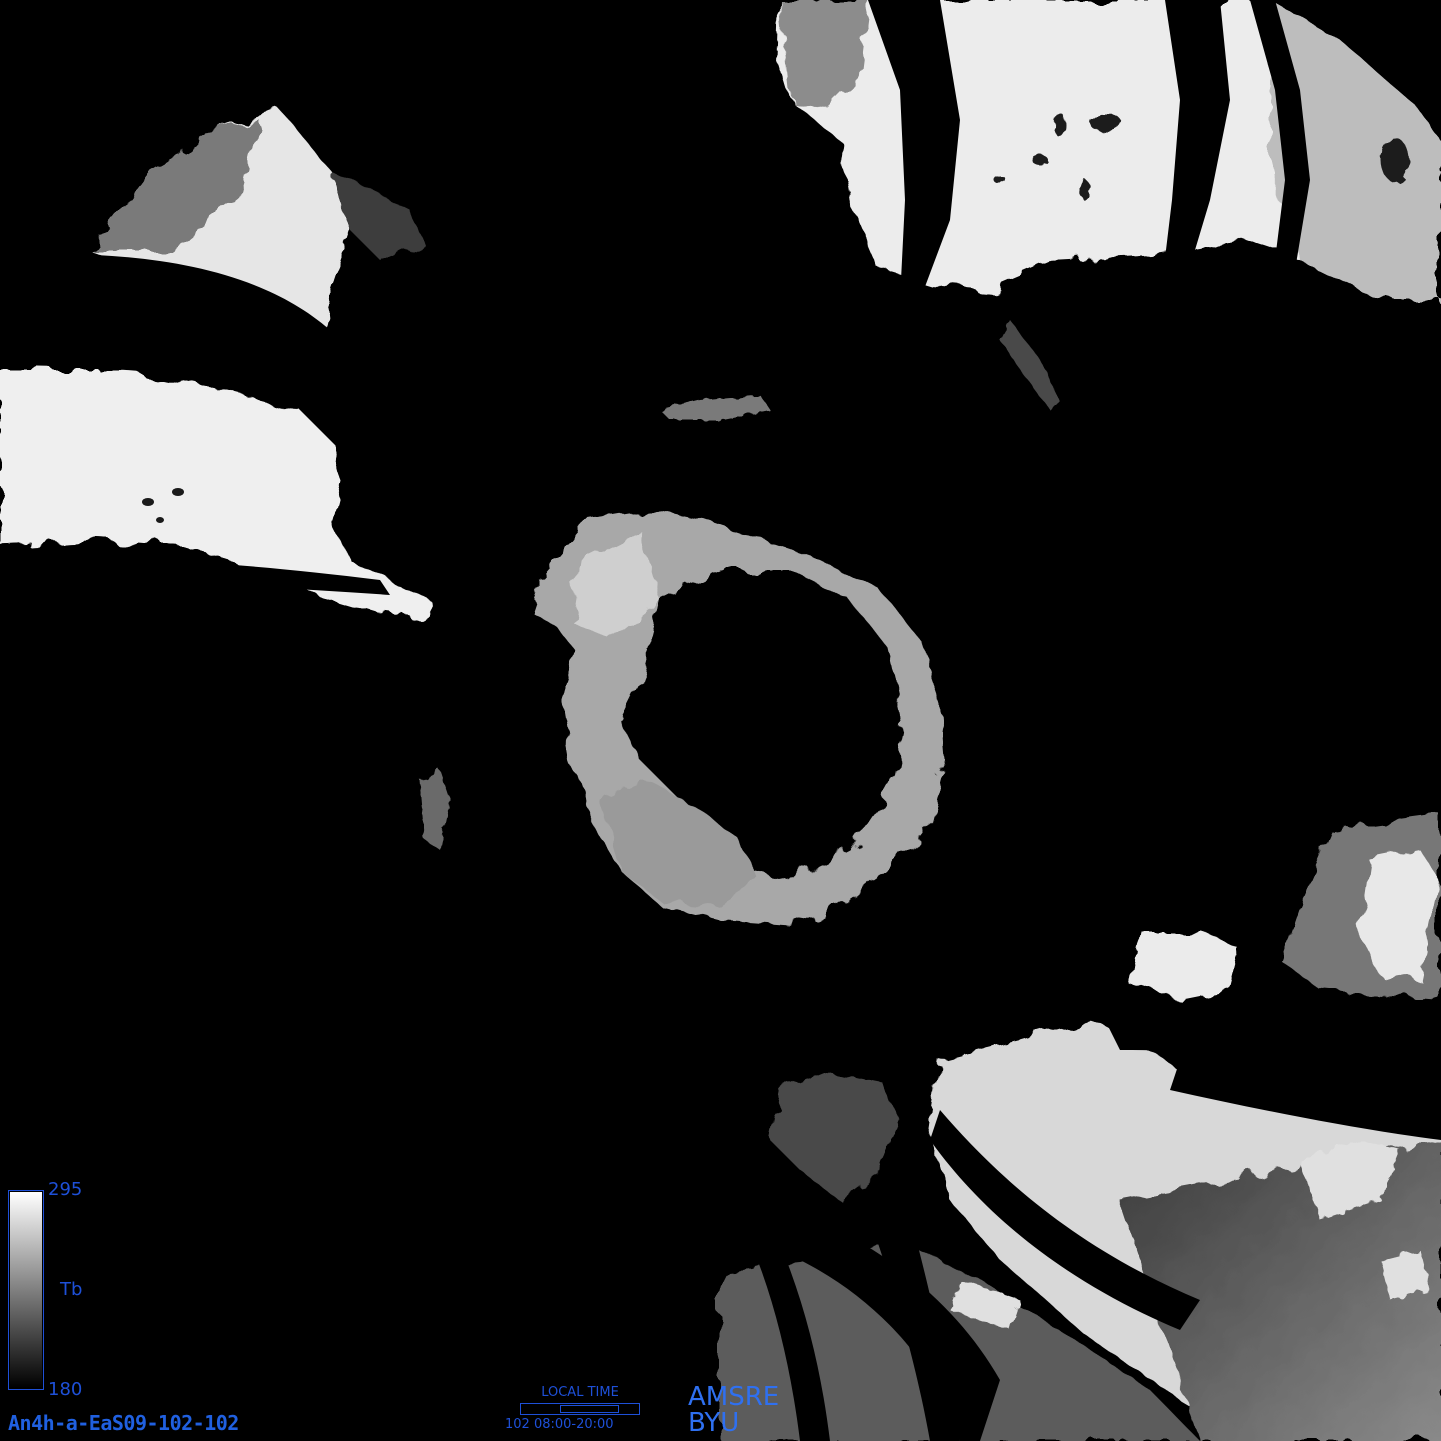  I want to click on local-time-title: LOCAL TIME, so click(580, 1392).